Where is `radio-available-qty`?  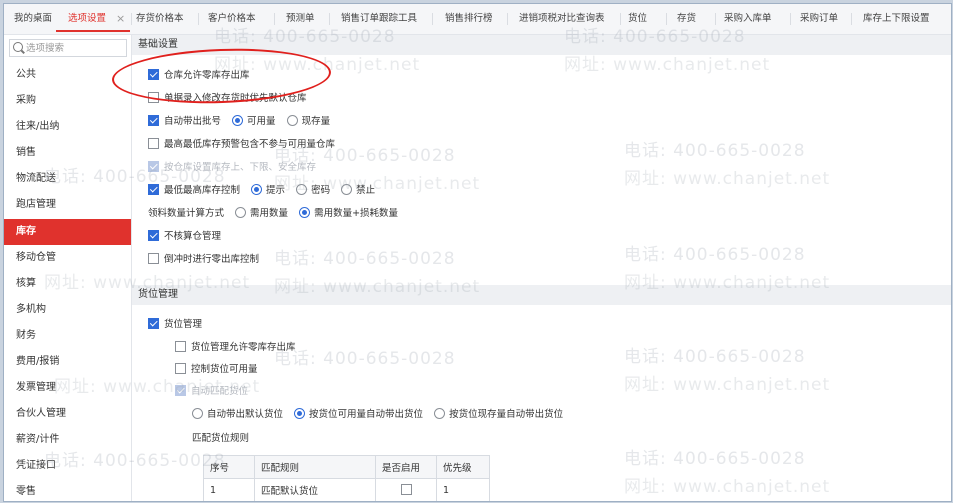 radio-available-qty is located at coordinates (238, 120).